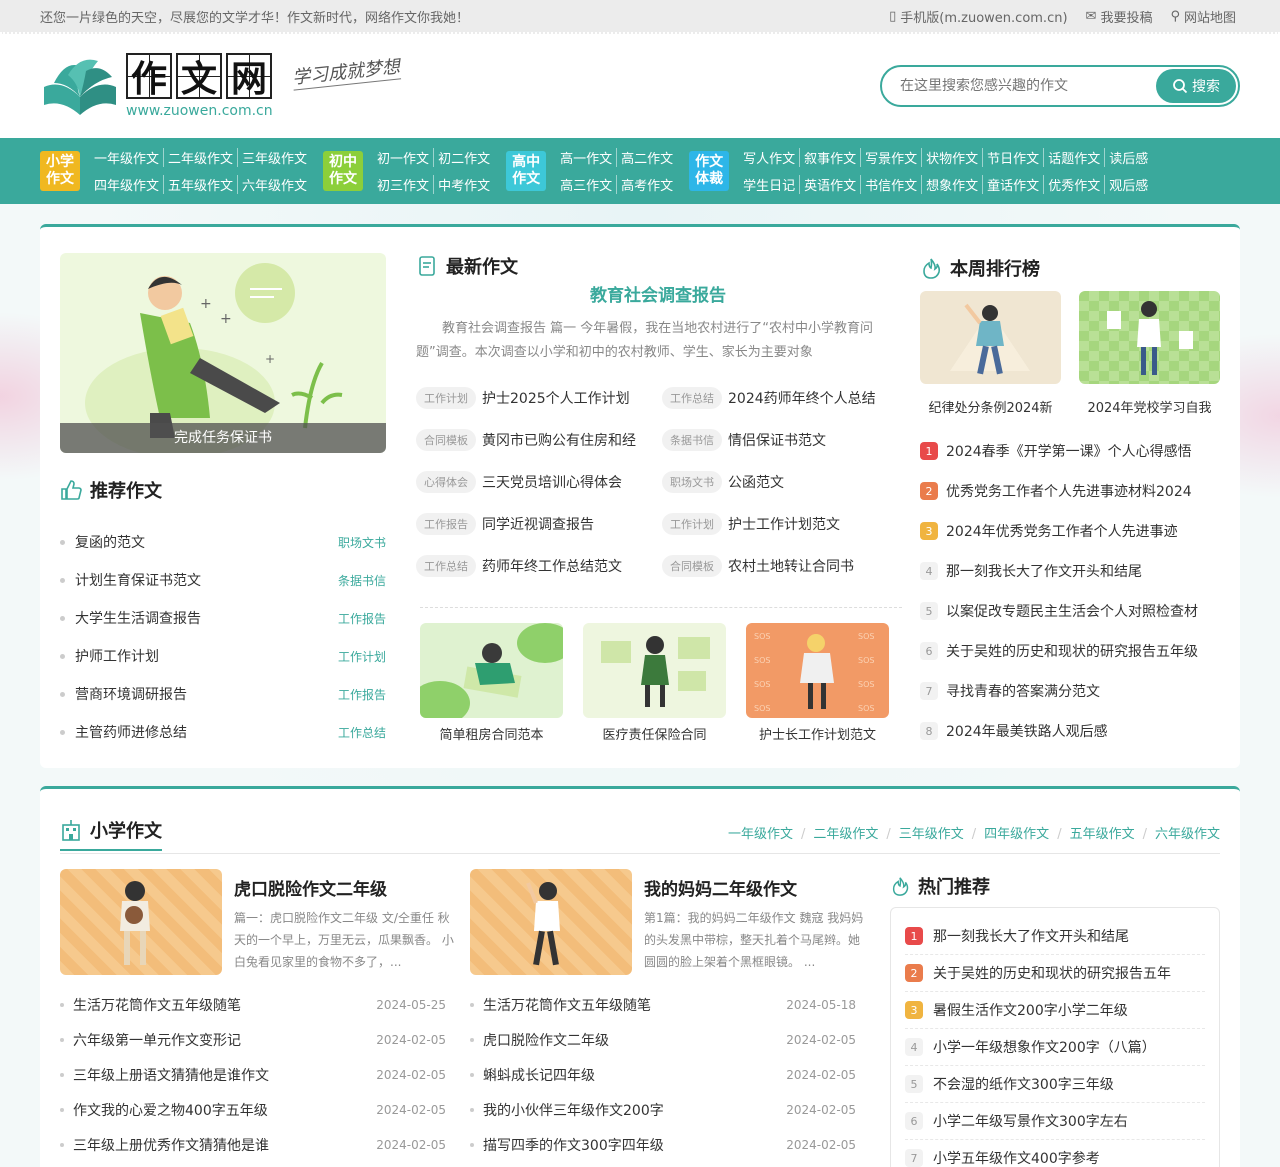  Describe the element at coordinates (1203, 16) in the screenshot. I see `sitemap-link: ⚲ 网站地图` at that location.